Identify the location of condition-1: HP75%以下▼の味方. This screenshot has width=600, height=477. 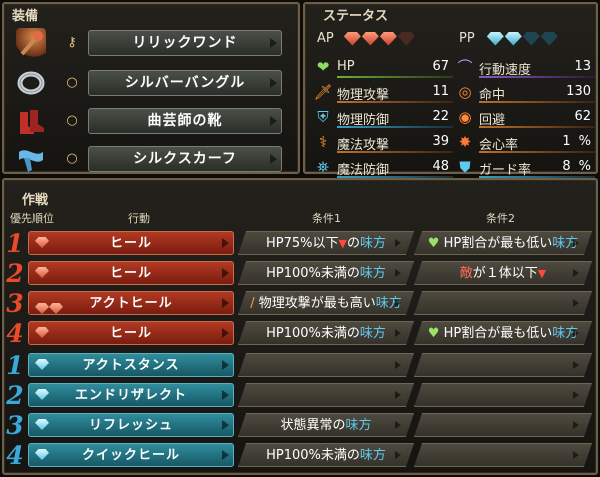
(326, 243).